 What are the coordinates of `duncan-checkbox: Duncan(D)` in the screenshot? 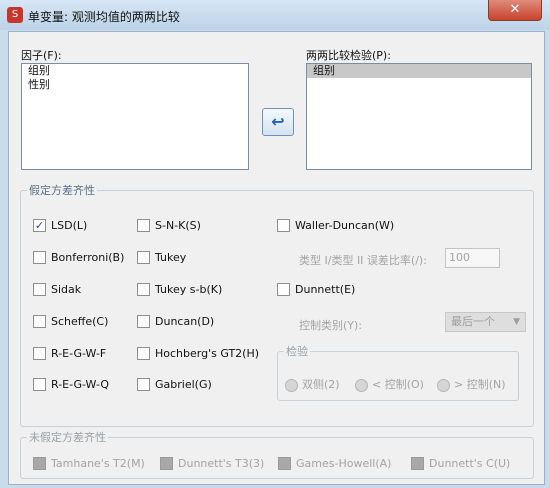 It's located at (176, 322).